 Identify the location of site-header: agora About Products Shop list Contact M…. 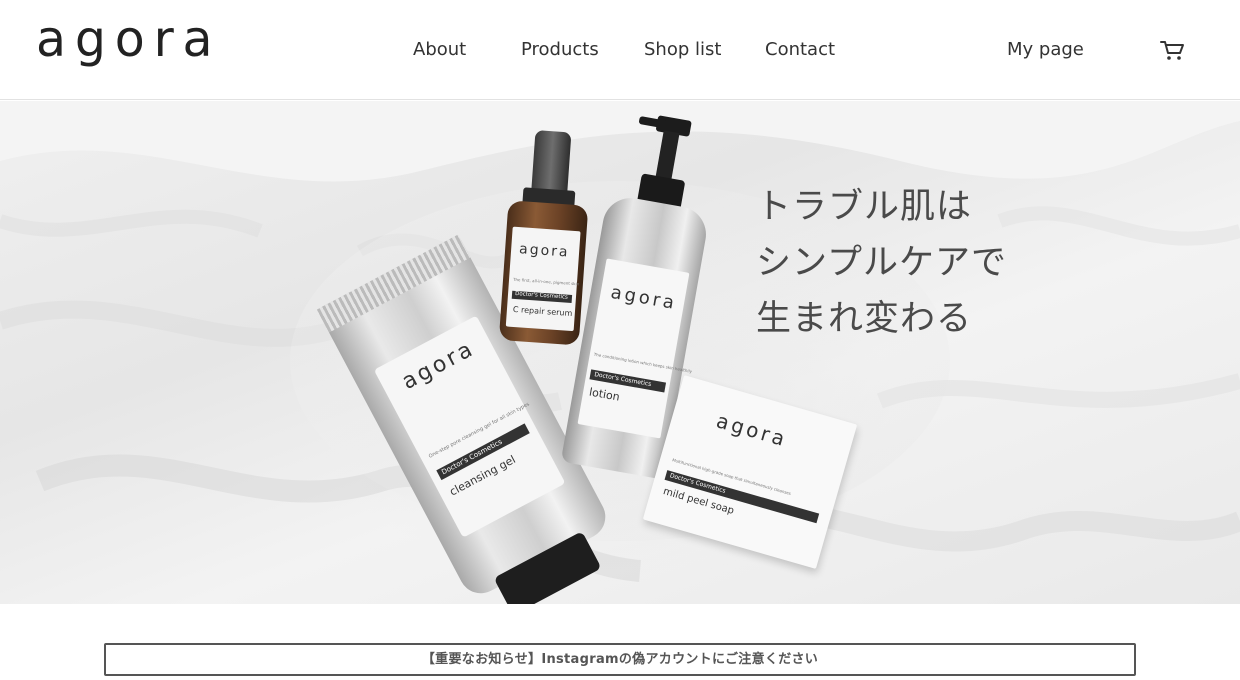
(620, 50).